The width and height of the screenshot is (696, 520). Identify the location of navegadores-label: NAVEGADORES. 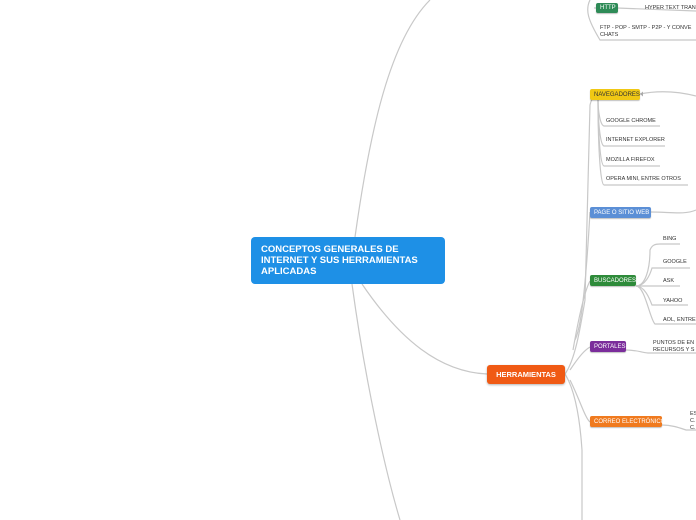
(617, 94).